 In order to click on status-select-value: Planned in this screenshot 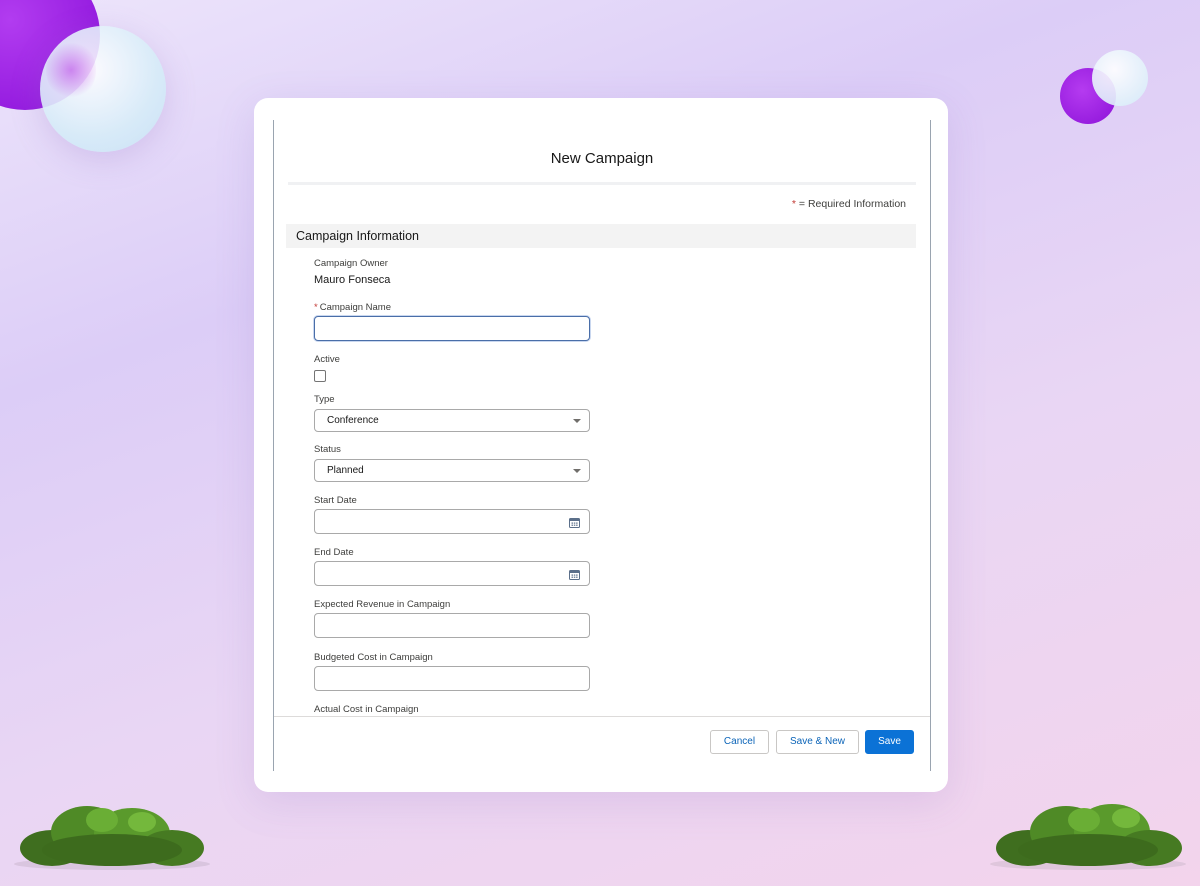, I will do `click(345, 470)`.